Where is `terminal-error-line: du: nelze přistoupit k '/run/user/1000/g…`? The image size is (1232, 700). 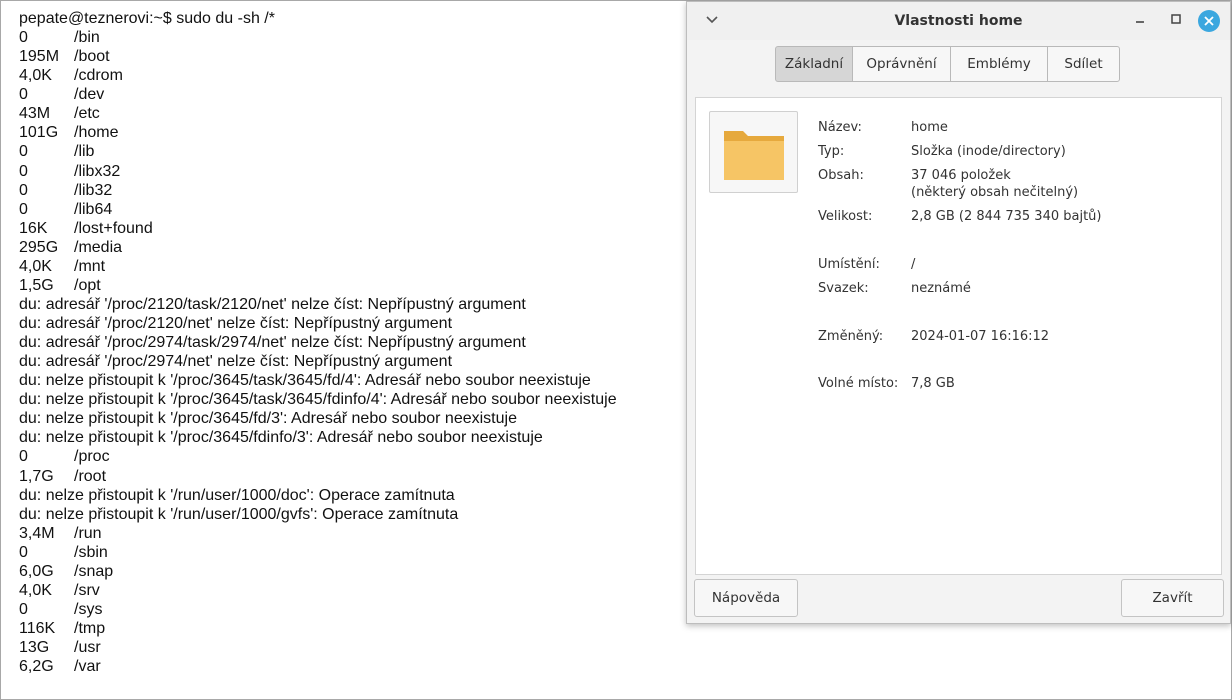
terminal-error-line: du: nelze přistoupit k '/run/user/1000/g… is located at coordinates (239, 514).